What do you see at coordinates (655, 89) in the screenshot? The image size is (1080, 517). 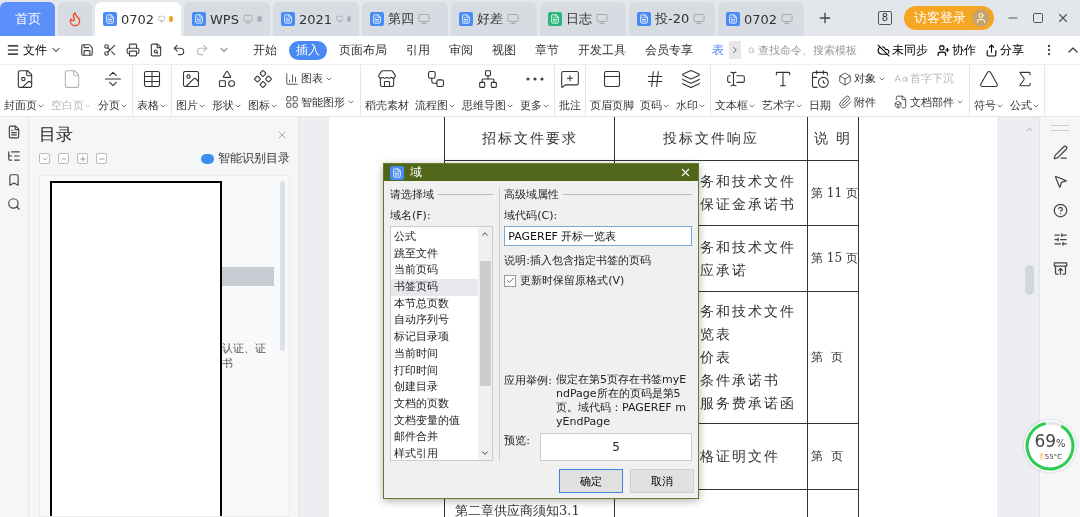 I see `ribbon-button: 页码` at bounding box center [655, 89].